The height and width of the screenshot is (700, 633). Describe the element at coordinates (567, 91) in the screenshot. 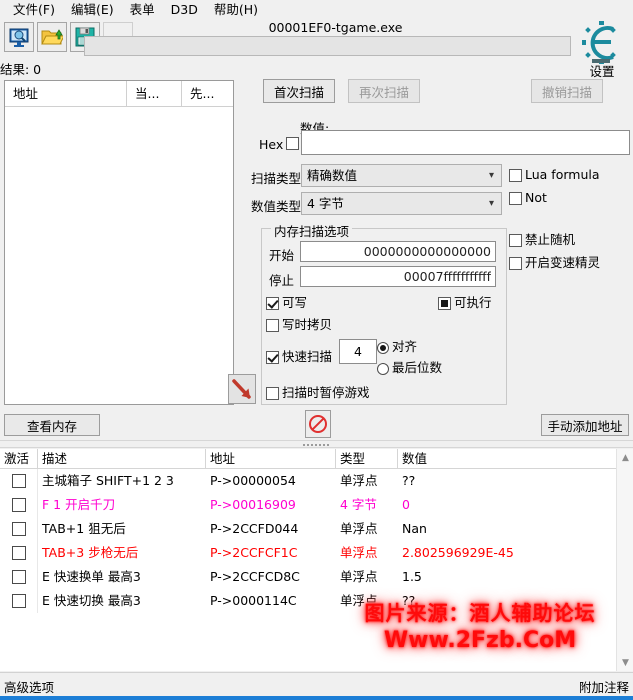

I see `undo-scan-button: 撤销扫描` at that location.